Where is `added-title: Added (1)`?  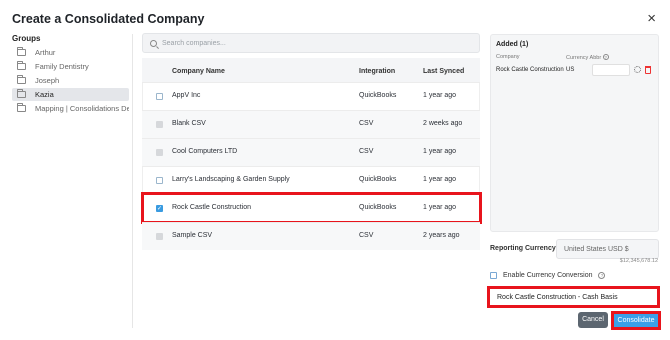 added-title: Added (1) is located at coordinates (512, 44).